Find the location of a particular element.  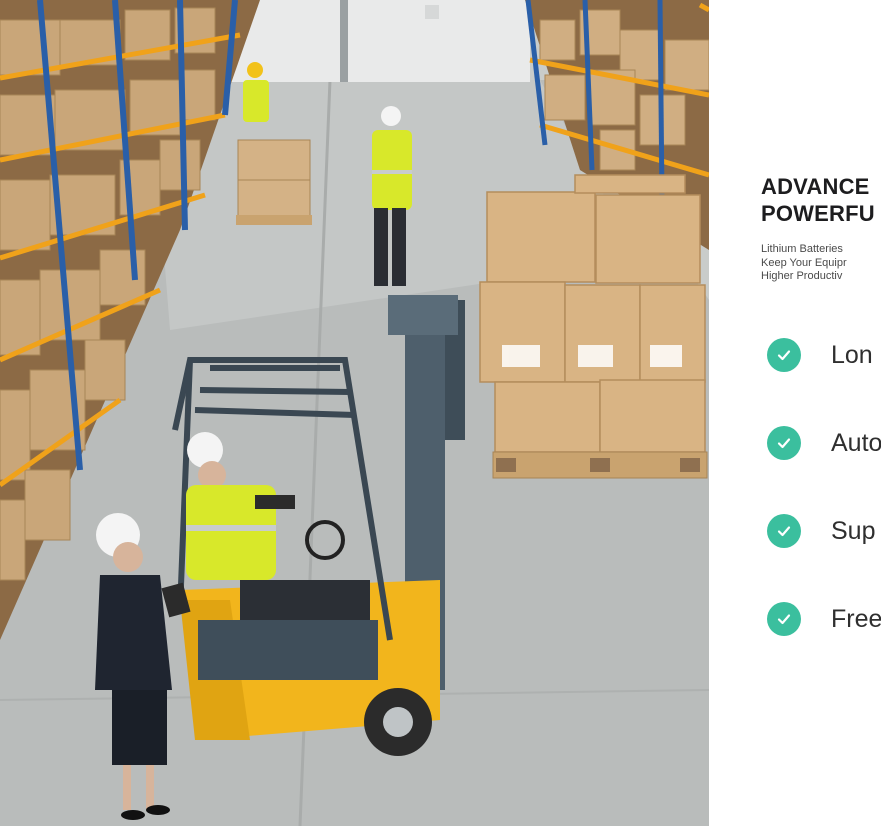

headline: ADVANCE POWERFU is located at coordinates (818, 200).